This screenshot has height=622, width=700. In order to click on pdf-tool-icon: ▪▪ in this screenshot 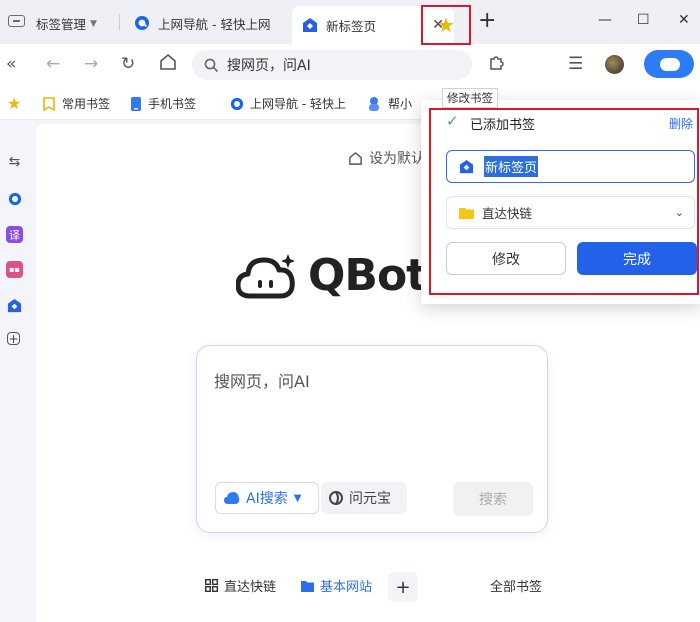, I will do `click(14, 269)`.